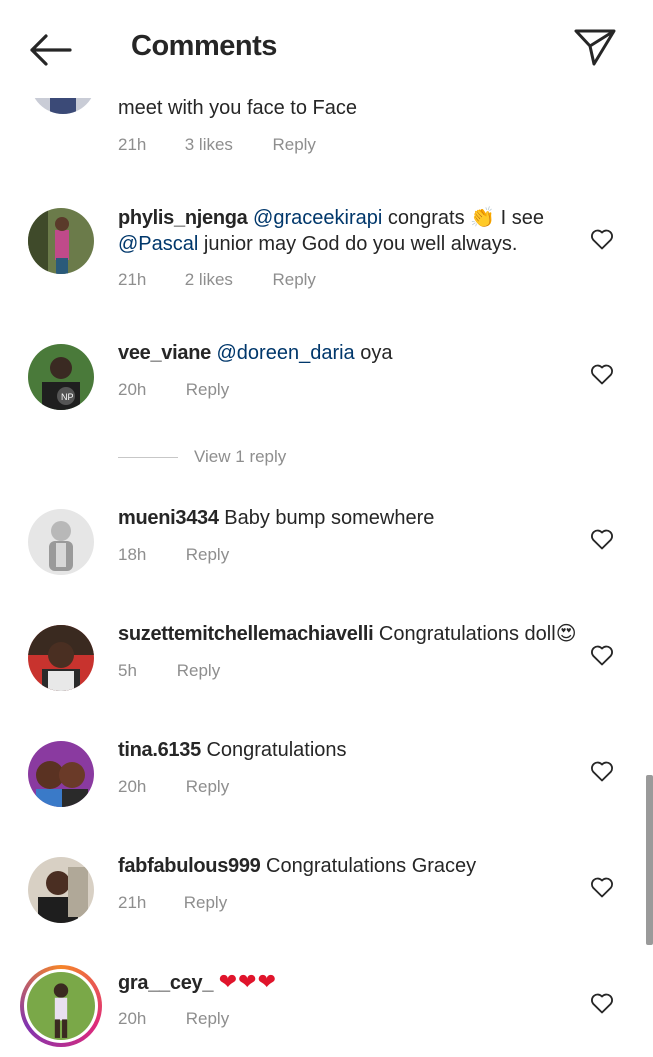 This screenshot has width=653, height=1057. I want to click on comment-text: meet with you face to Face, so click(348, 108).